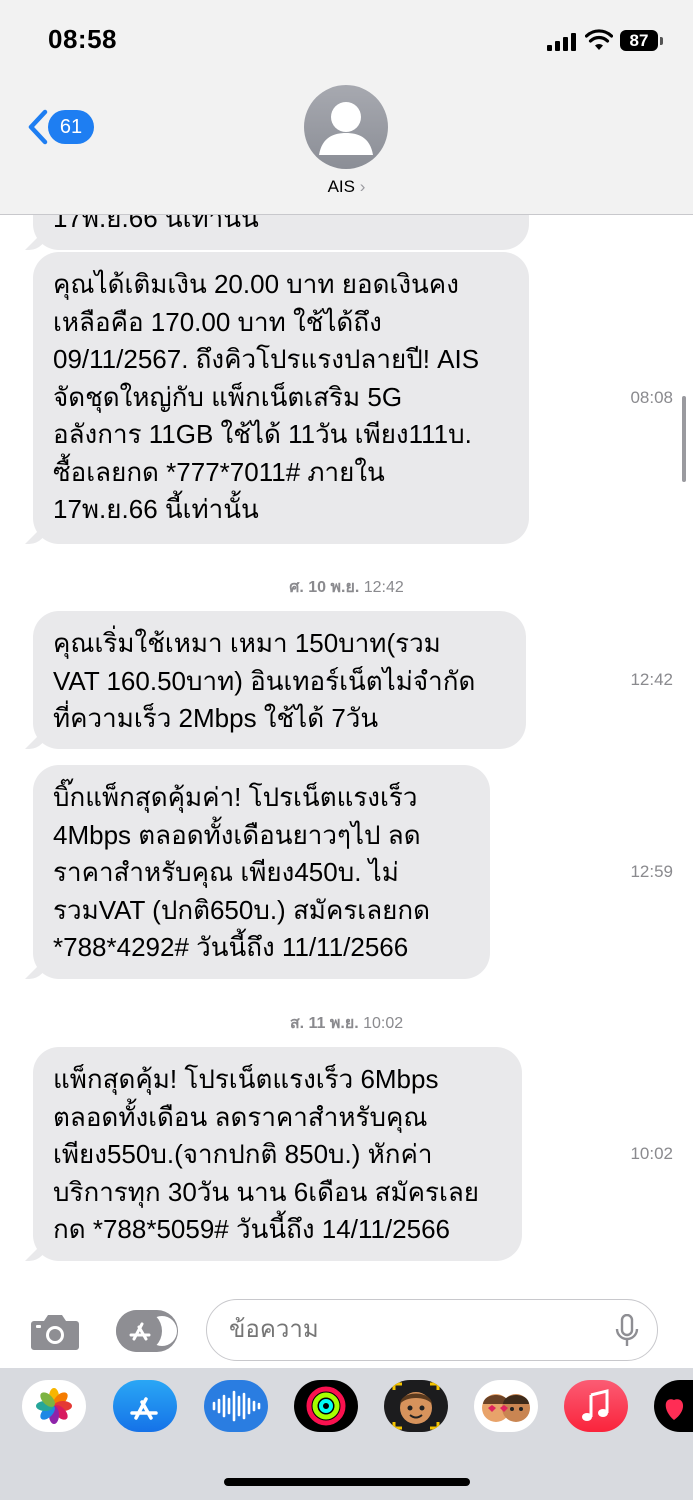 The height and width of the screenshot is (1500, 693). What do you see at coordinates (684, 439) in the screenshot?
I see `scroll-indicator` at bounding box center [684, 439].